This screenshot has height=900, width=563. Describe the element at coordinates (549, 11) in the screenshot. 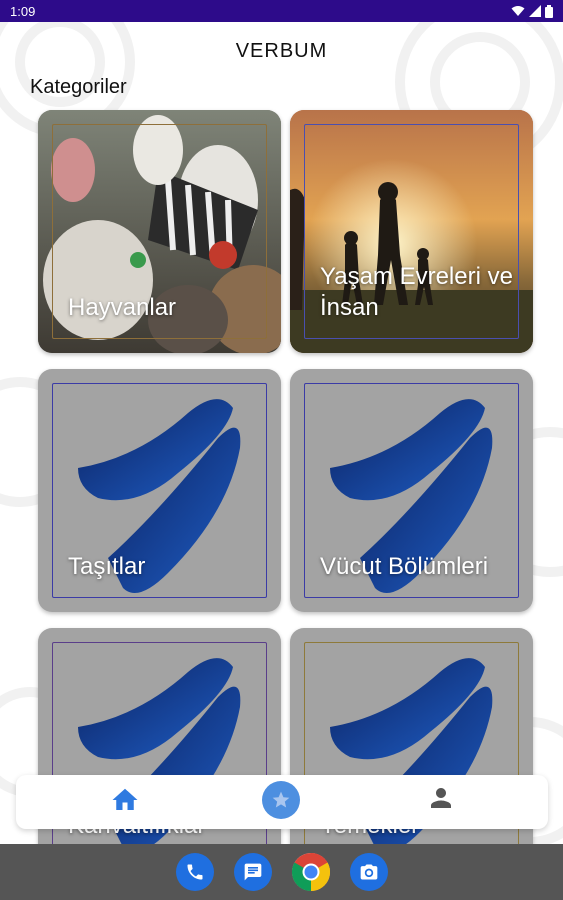

I see `battery-icon` at that location.